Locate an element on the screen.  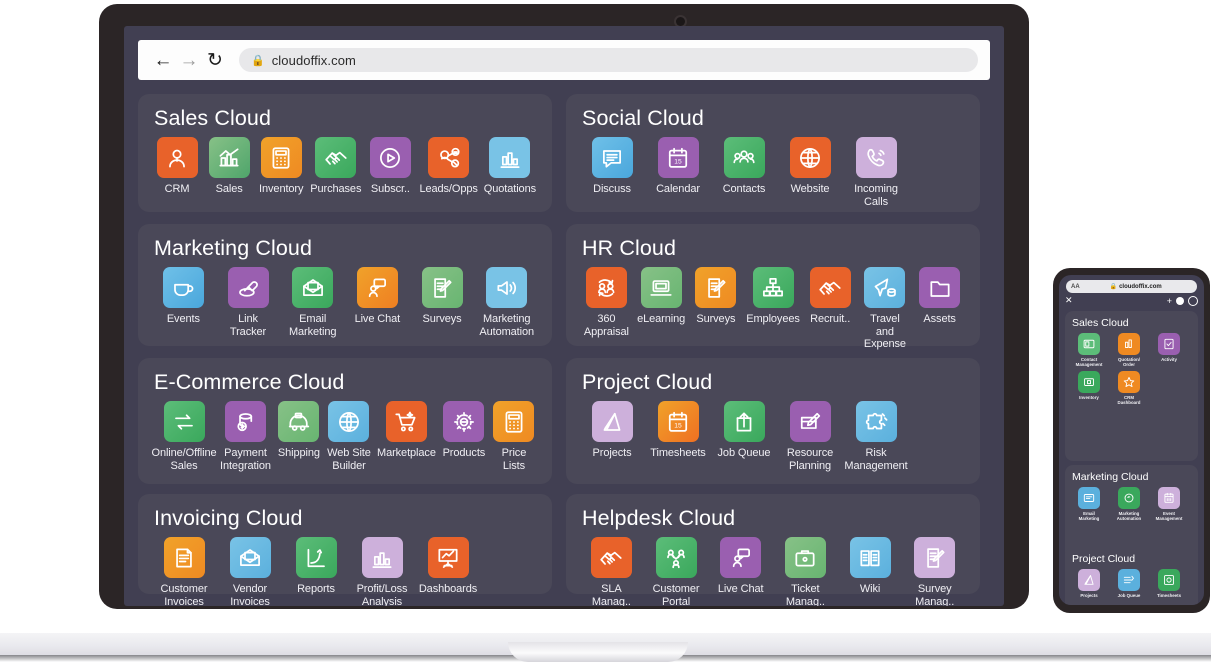
app-tile-assets: Assets is located at coordinates (939, 296).